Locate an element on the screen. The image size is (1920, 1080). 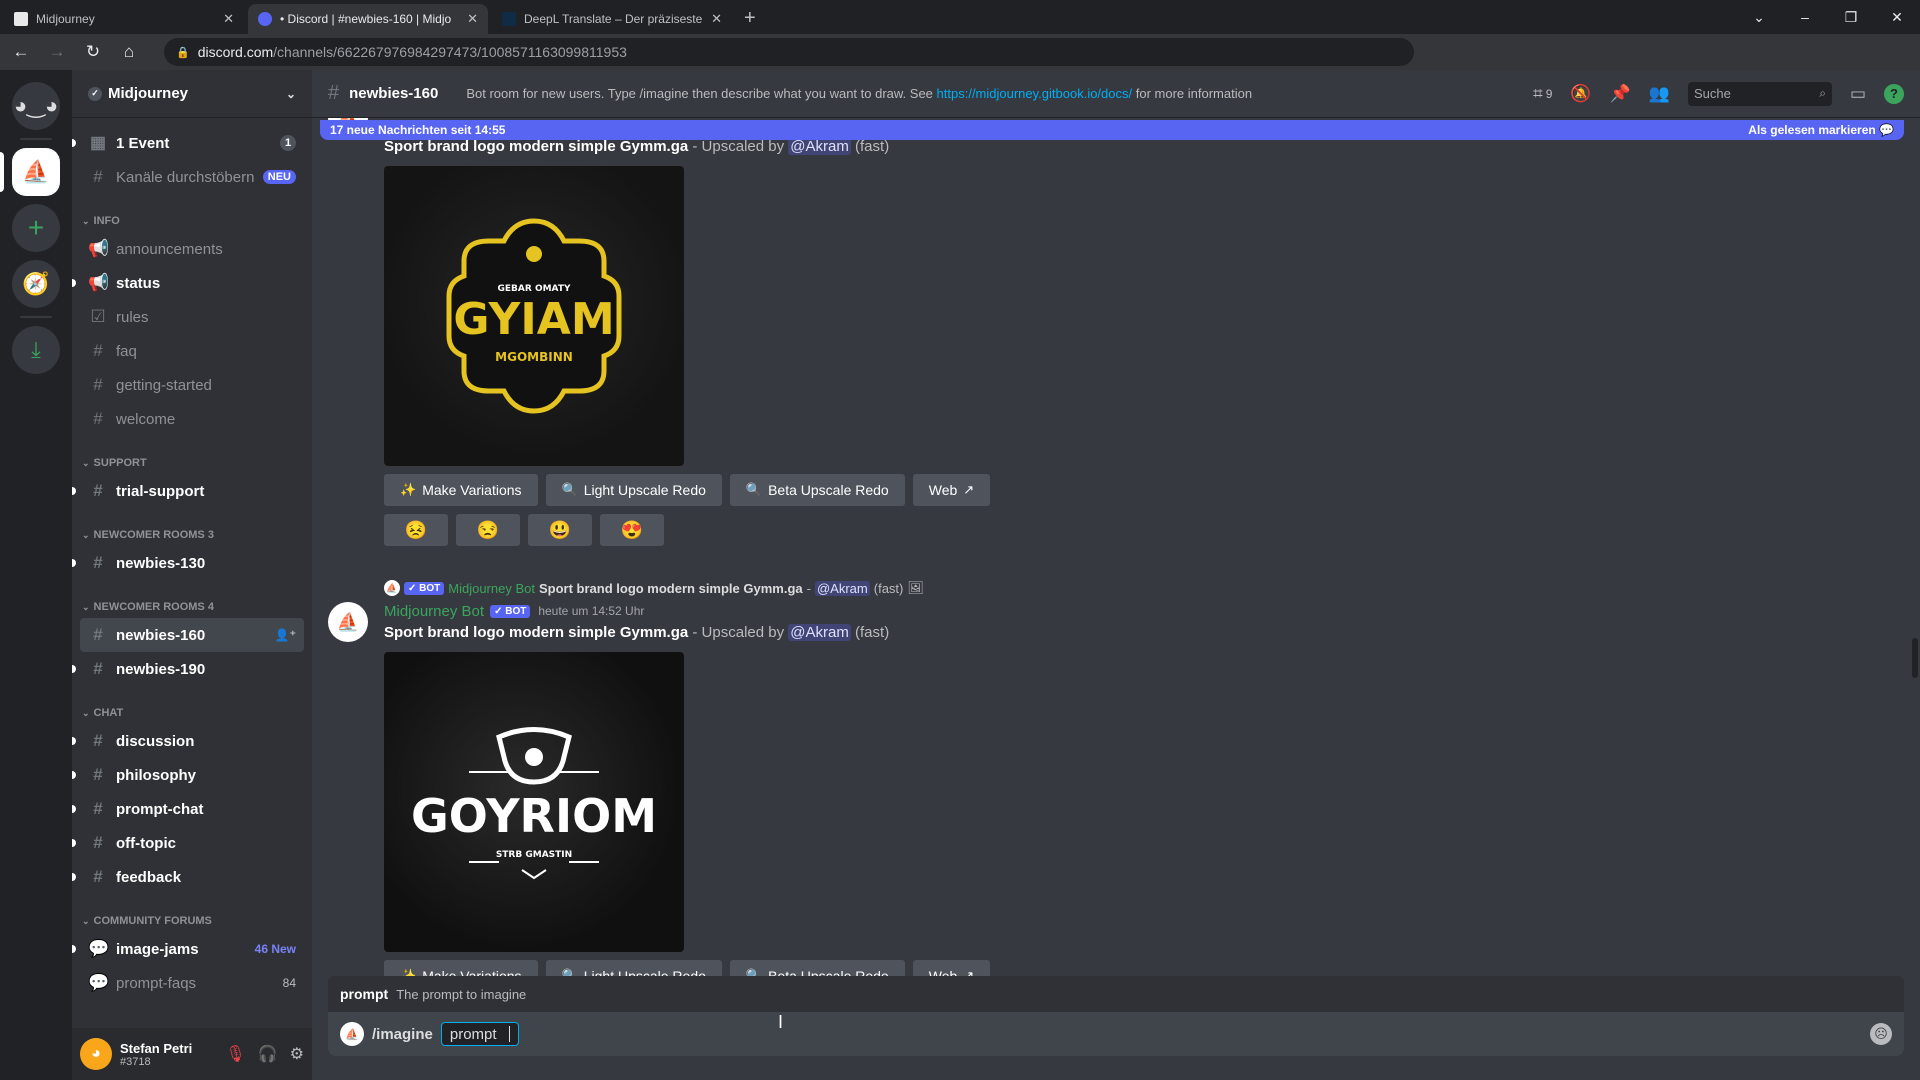
generated-image: GEBAR OMATY GYIAM MGOMBINN is located at coordinates (534, 316).